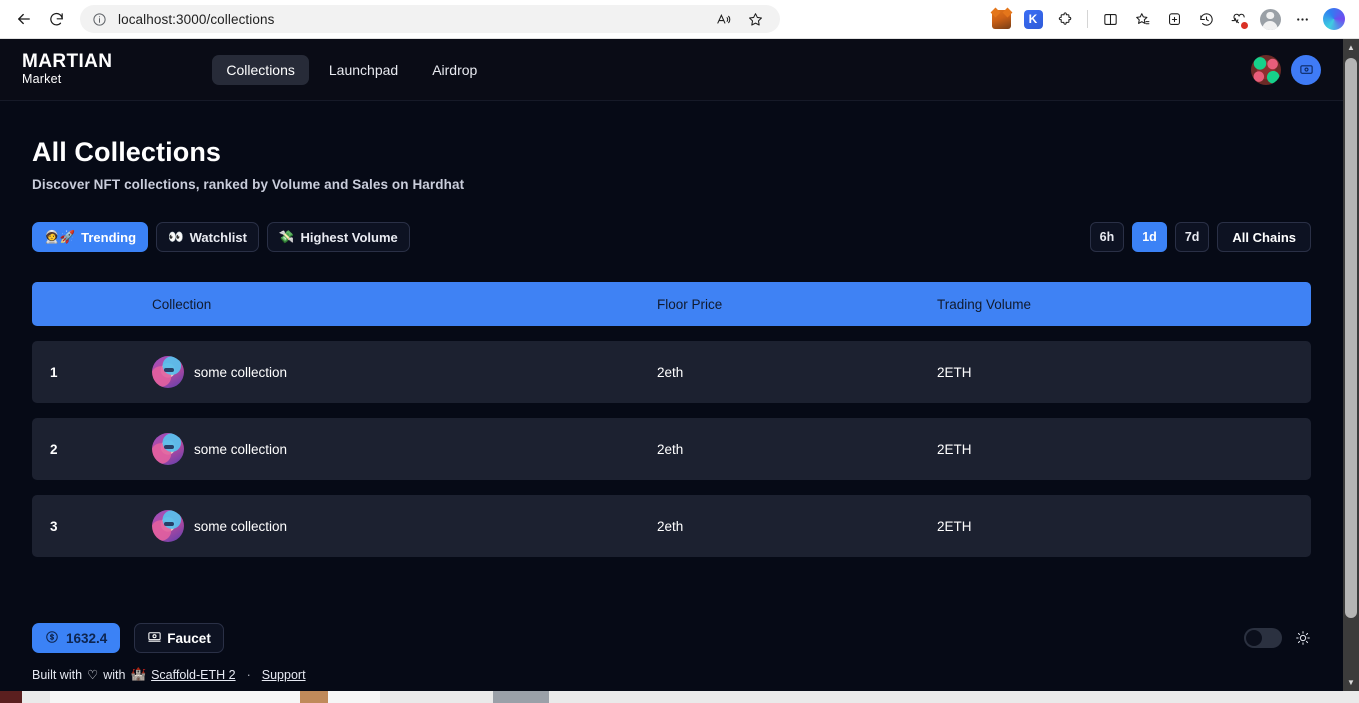  I want to click on banknote-icon, so click(154, 638).